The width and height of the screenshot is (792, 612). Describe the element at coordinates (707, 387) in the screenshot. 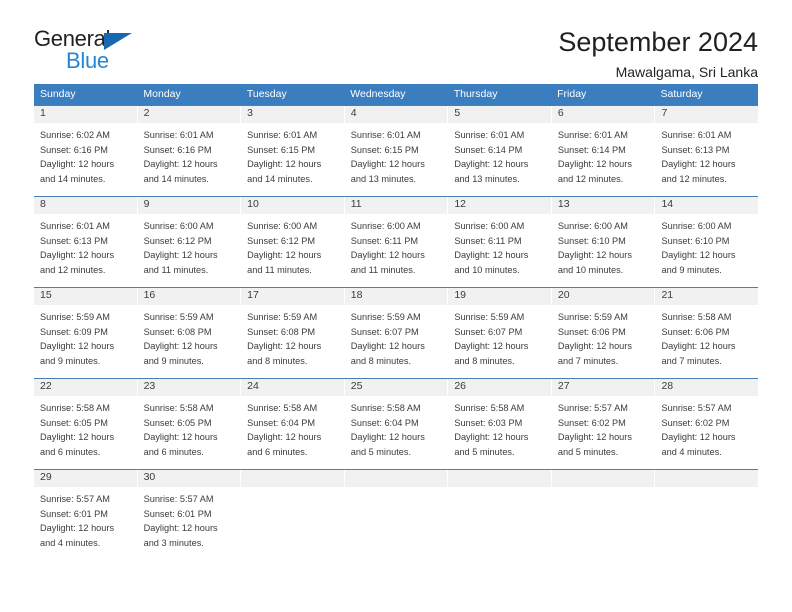

I see `day-number: 28` at that location.